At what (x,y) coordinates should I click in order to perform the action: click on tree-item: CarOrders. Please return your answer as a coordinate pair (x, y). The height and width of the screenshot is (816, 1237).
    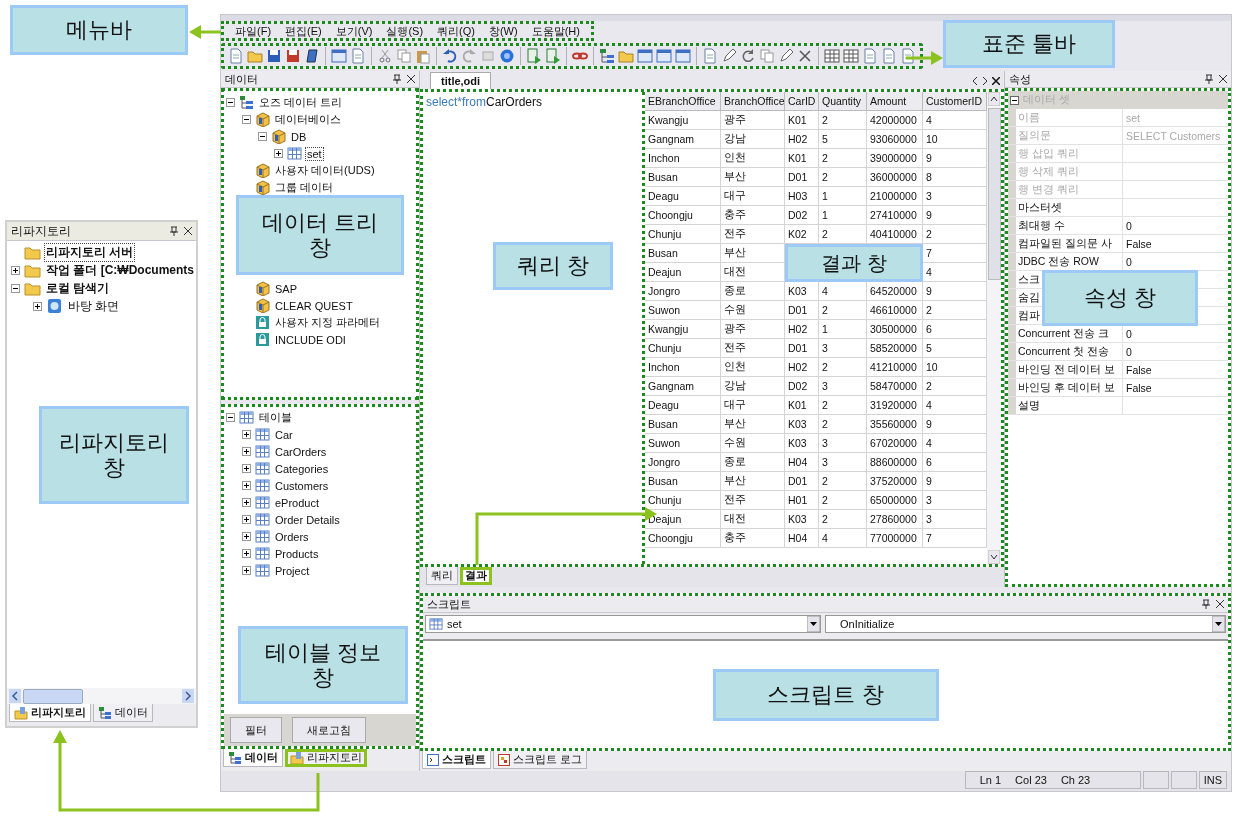
    Looking at the image, I should click on (301, 451).